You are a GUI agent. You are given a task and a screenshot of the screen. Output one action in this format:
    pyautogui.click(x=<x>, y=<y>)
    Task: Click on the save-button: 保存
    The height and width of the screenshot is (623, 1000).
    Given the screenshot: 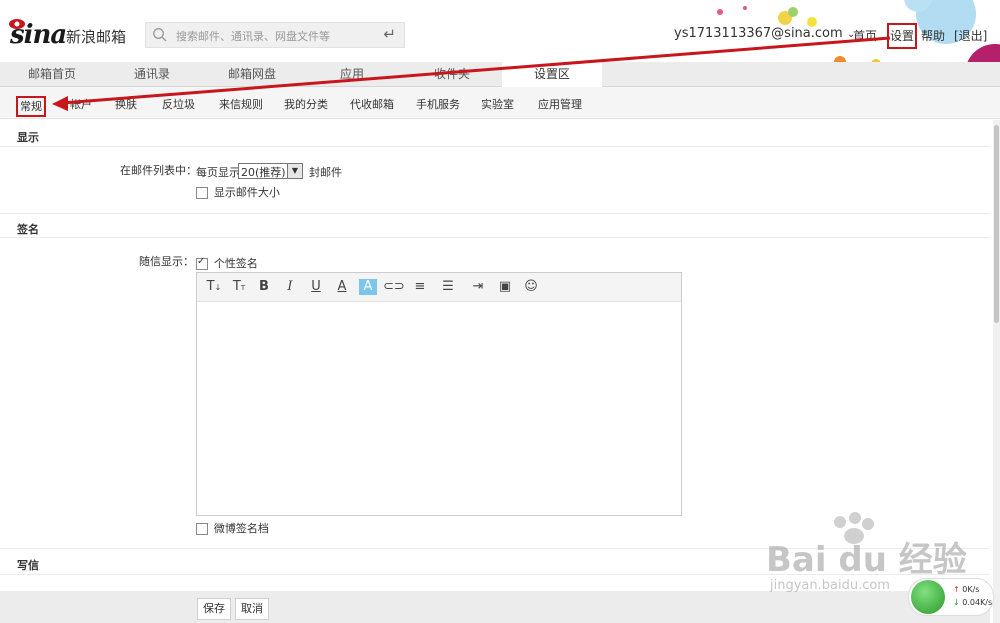 What is the action you would take?
    pyautogui.click(x=214, y=609)
    